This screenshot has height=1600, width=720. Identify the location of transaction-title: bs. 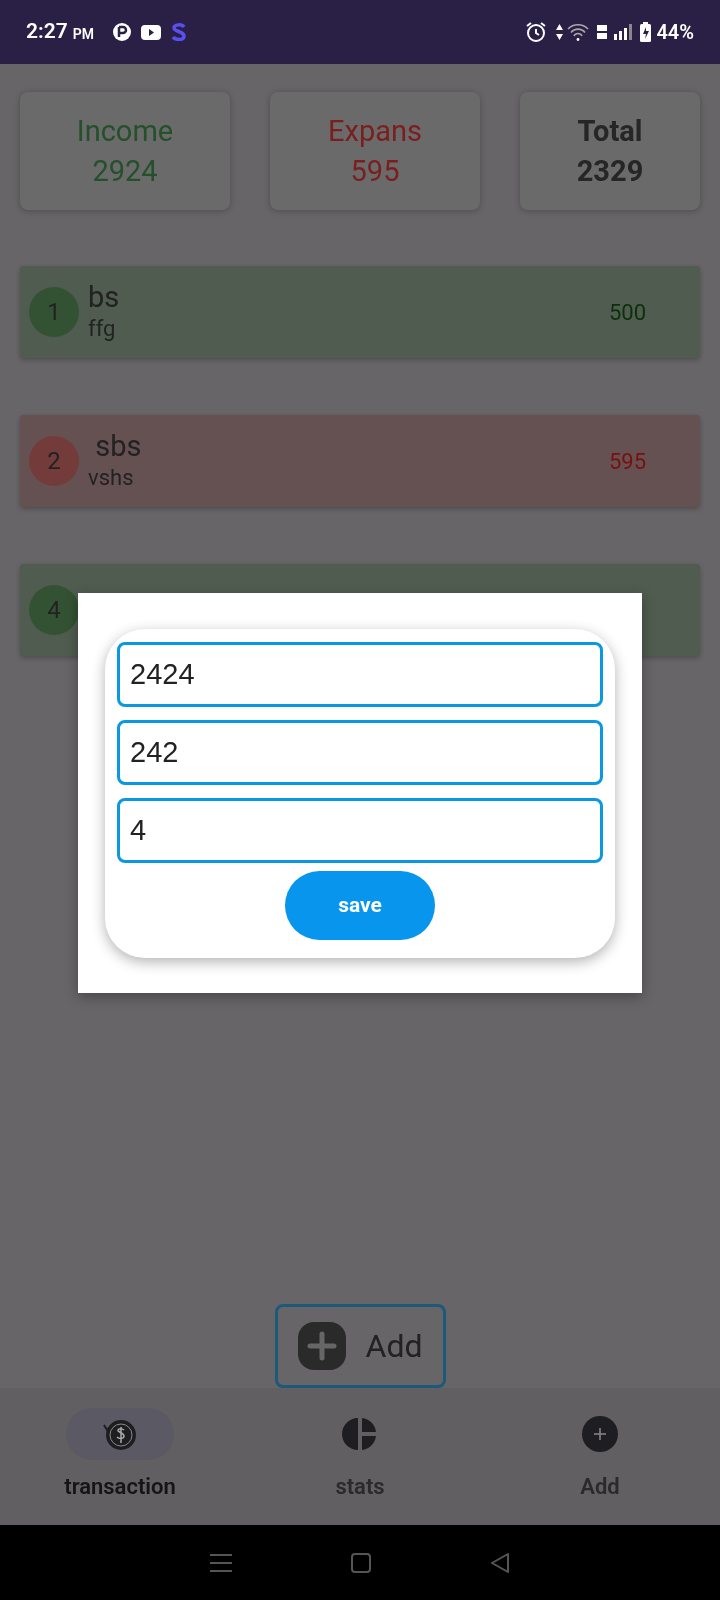
(104, 297).